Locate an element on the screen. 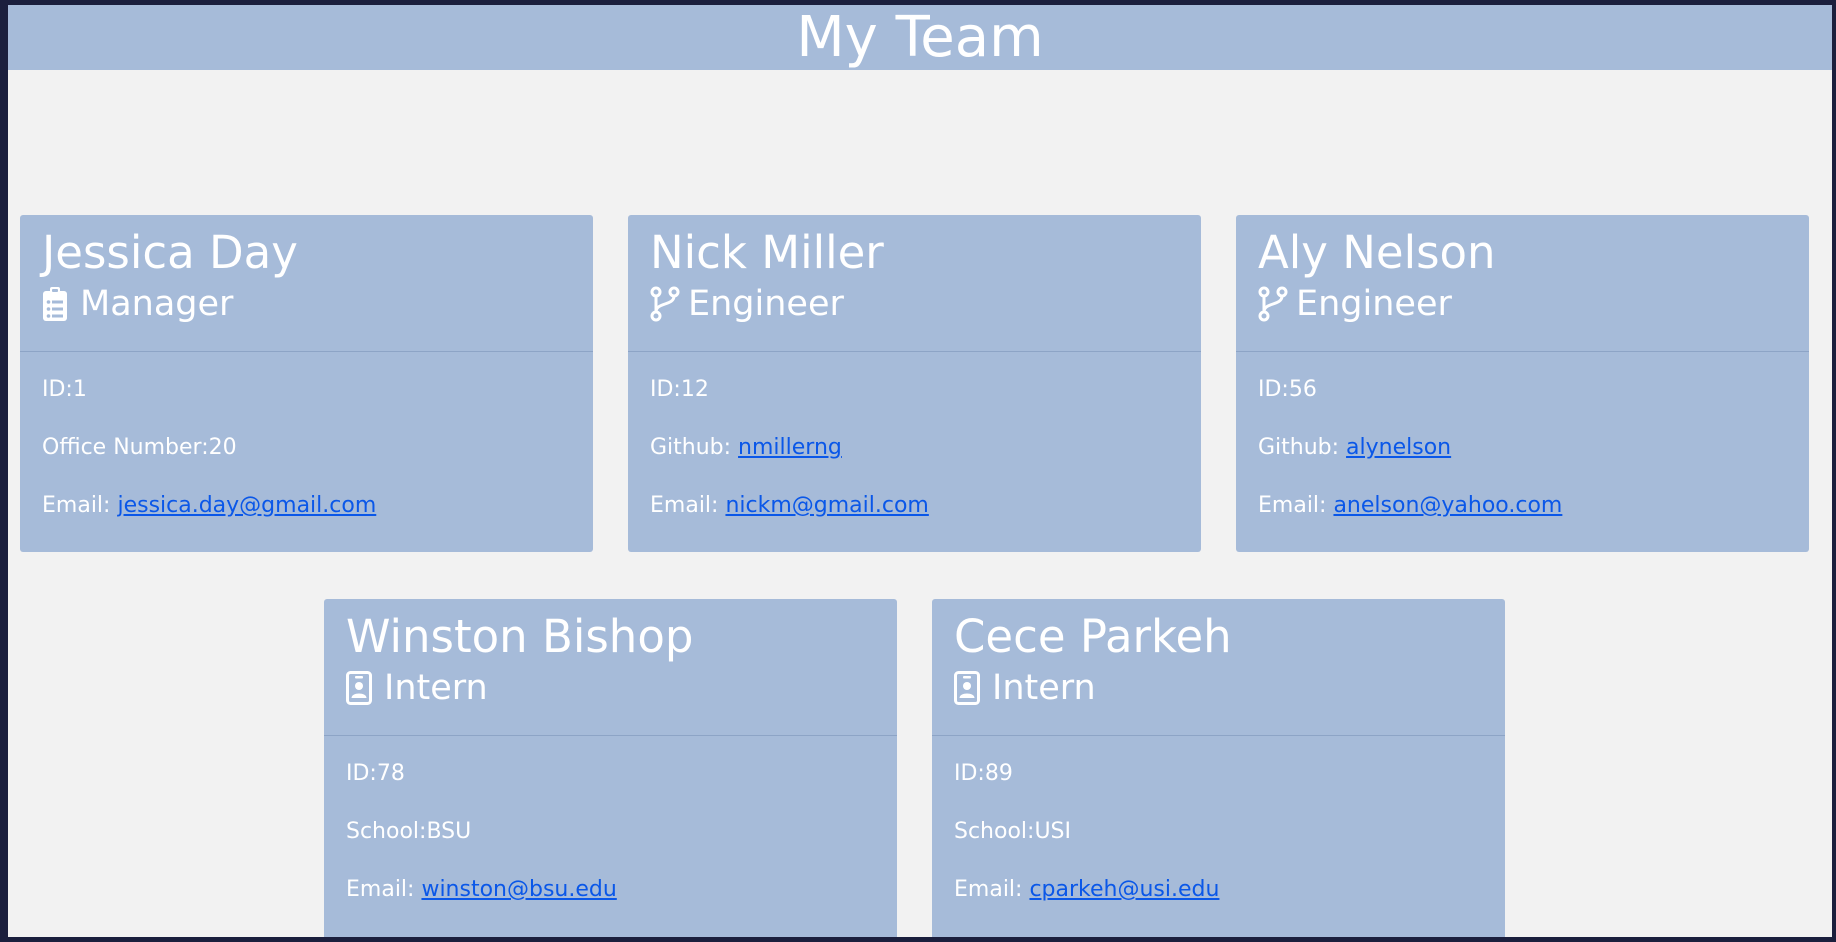  github-line: Github: nmillerng is located at coordinates (925, 459).